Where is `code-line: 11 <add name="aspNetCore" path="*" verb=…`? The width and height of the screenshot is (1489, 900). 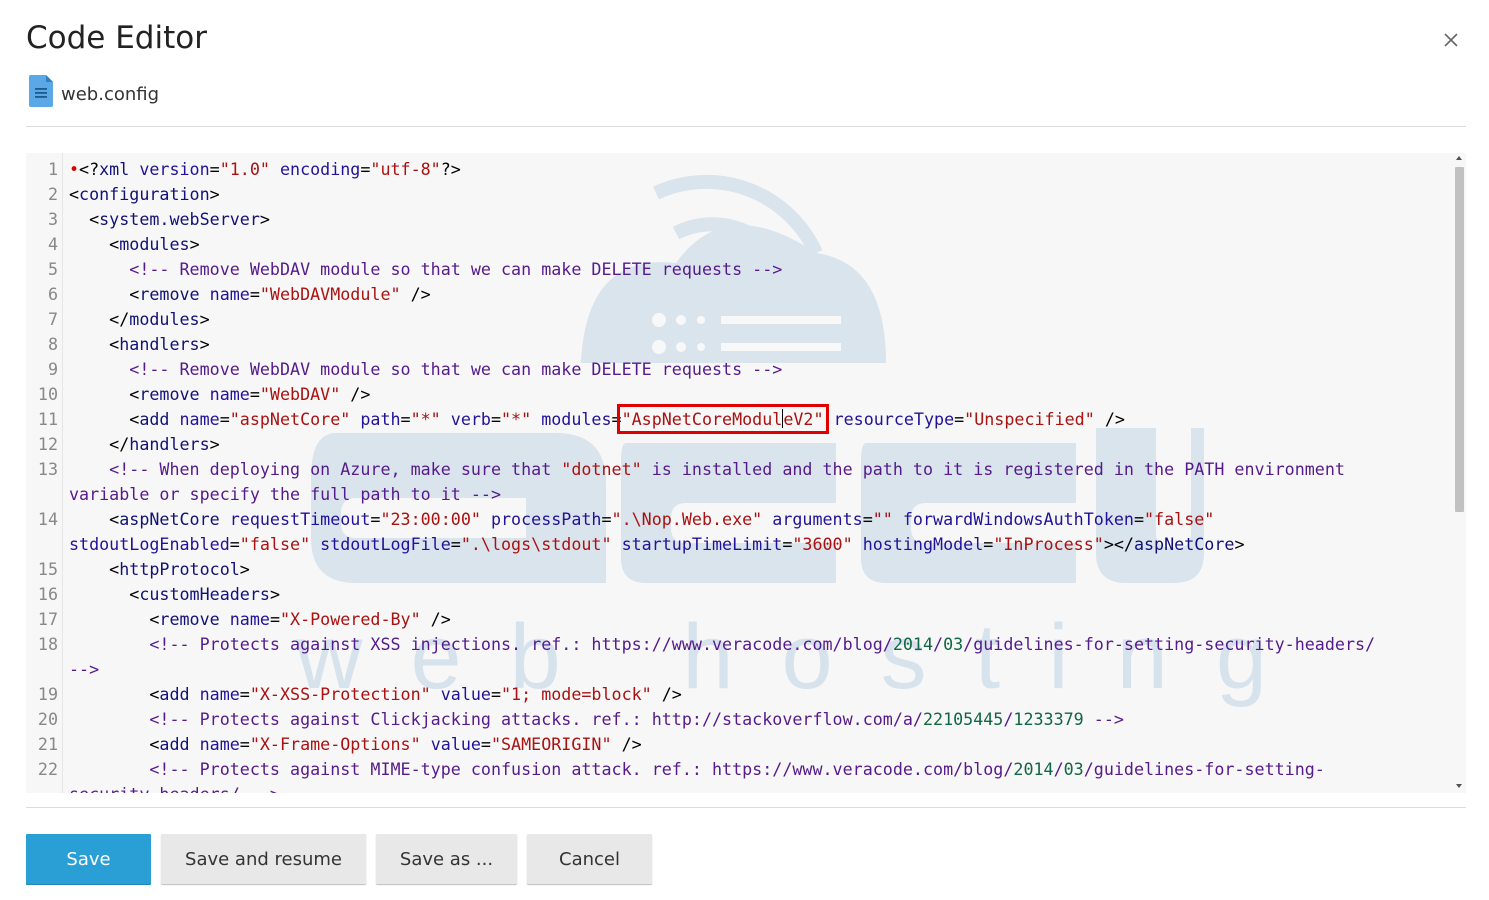
code-line: 11 <add name="aspNetCore" path="*" verb=… is located at coordinates (738, 419).